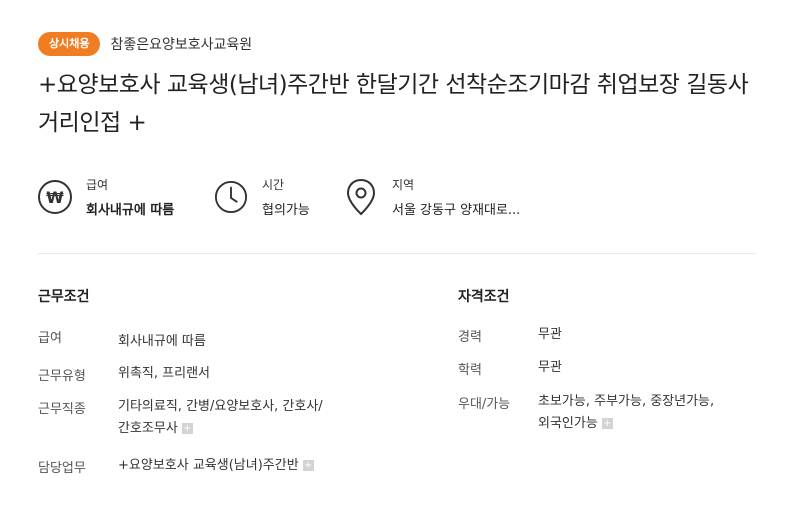 This screenshot has height=509, width=786. What do you see at coordinates (62, 409) in the screenshot?
I see `condition-key: 근무직종` at bounding box center [62, 409].